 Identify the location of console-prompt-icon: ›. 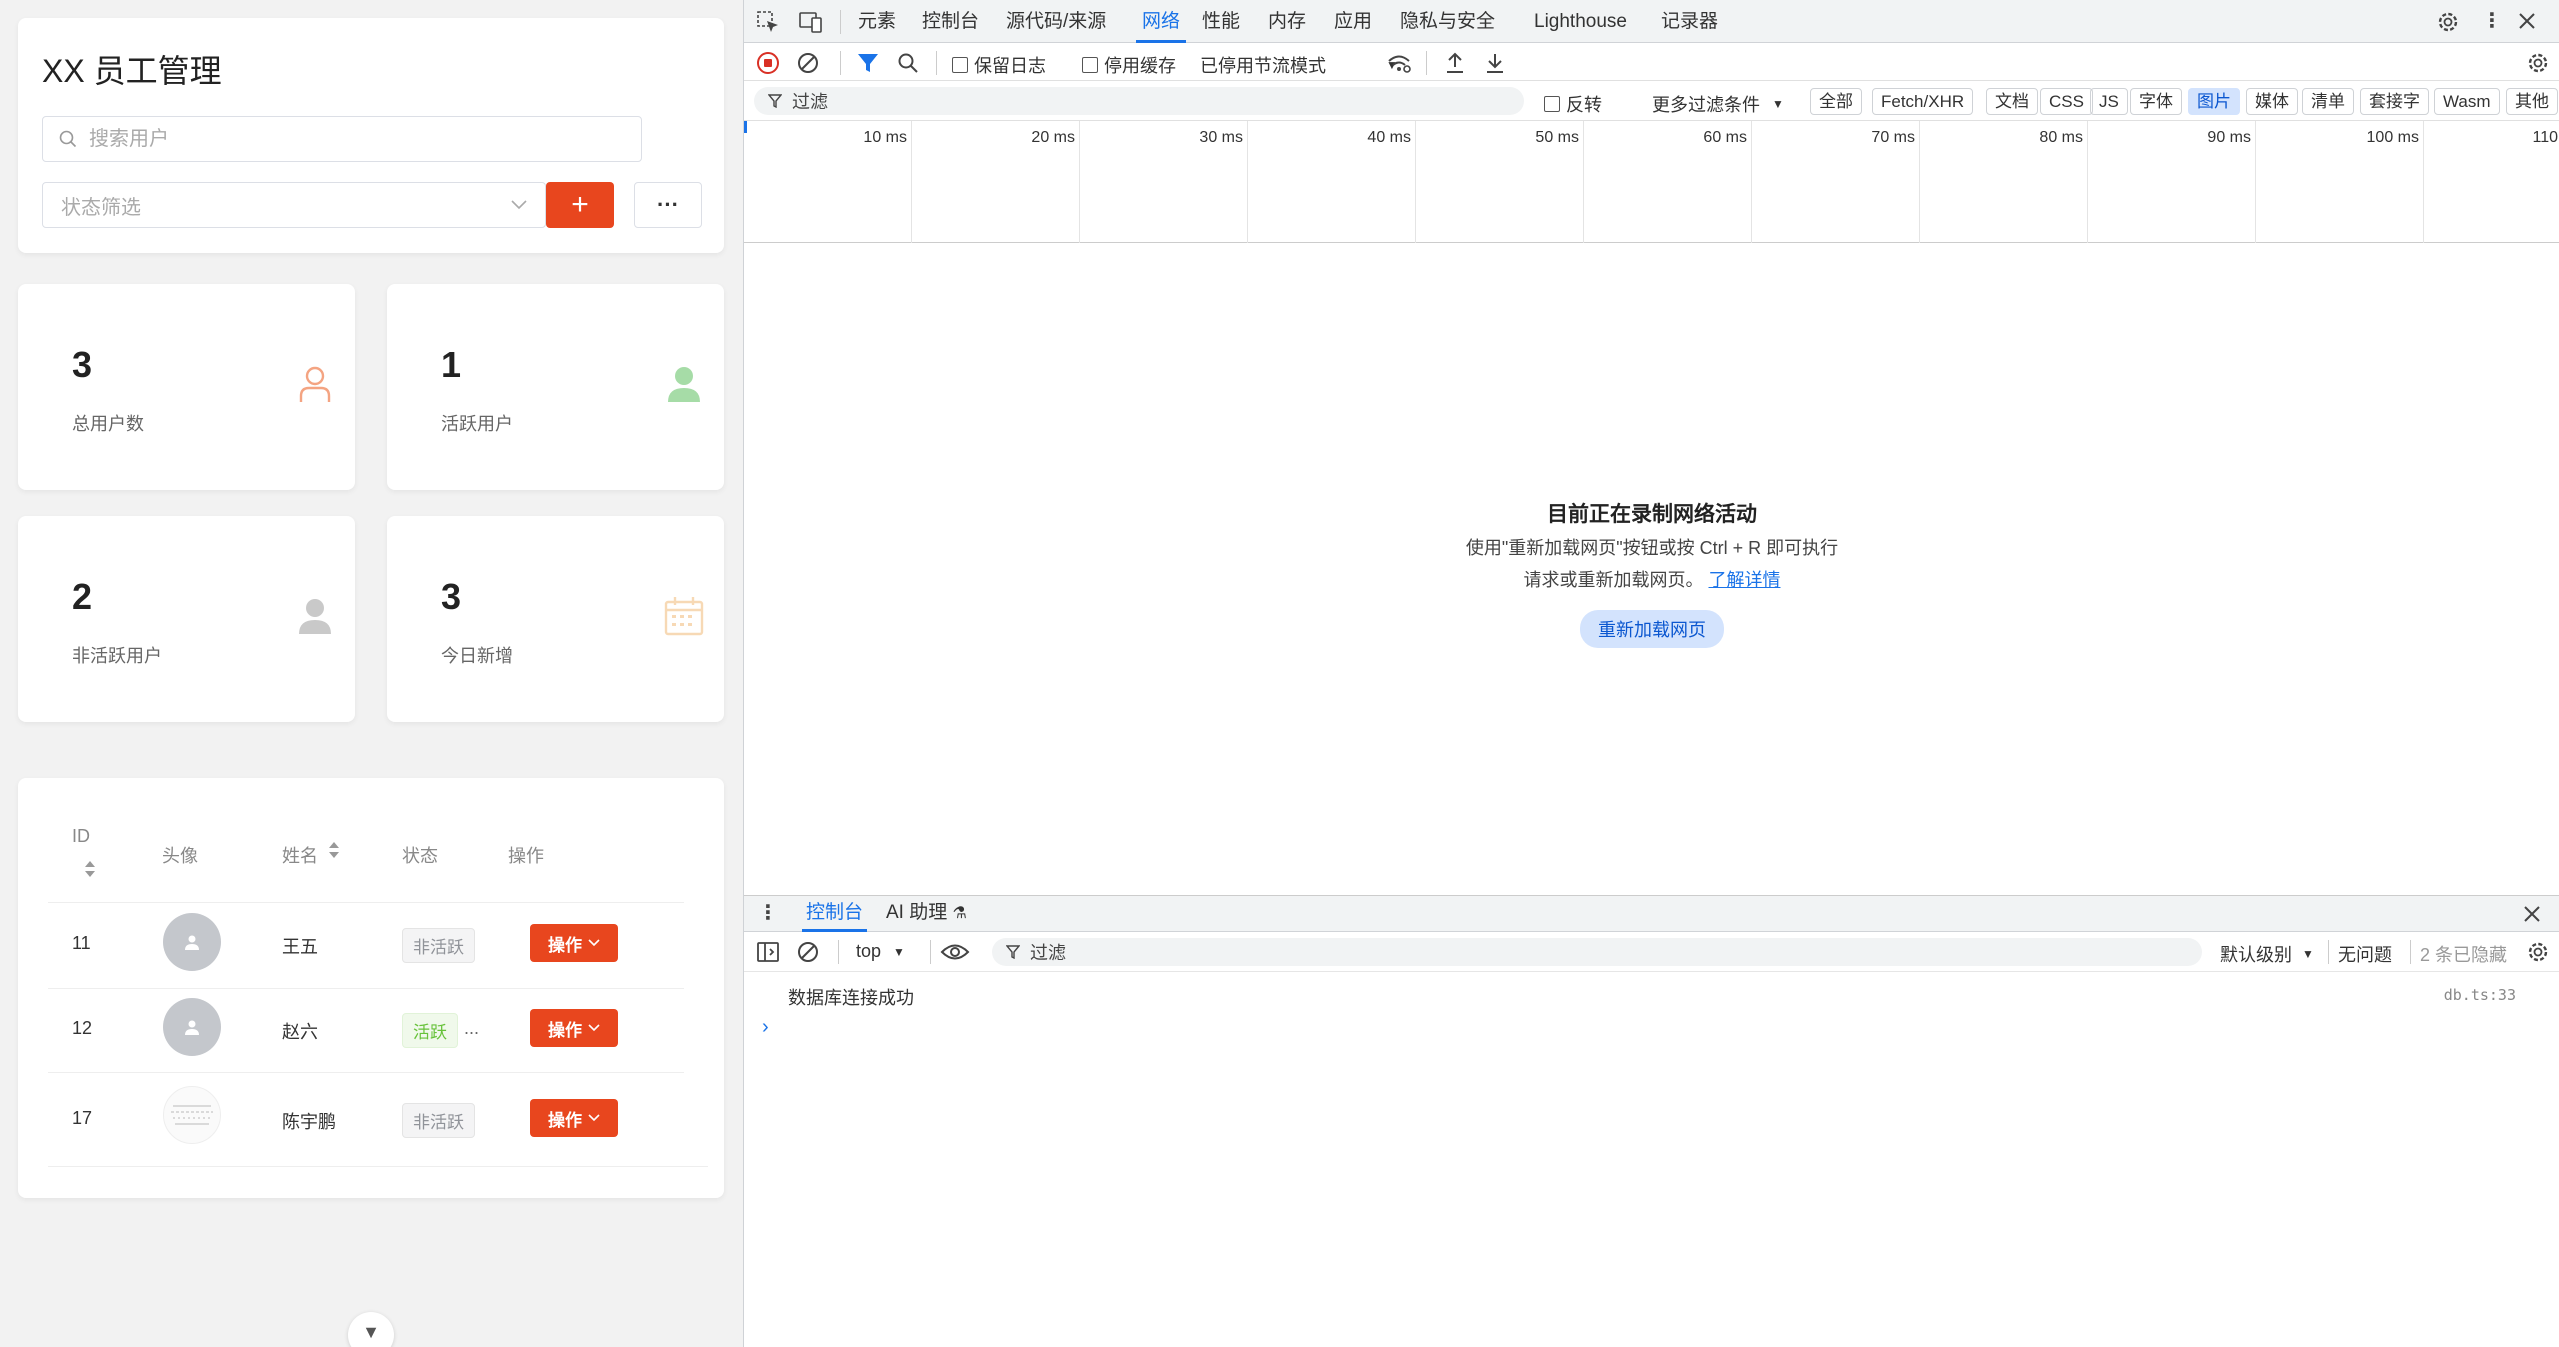
(765, 1027).